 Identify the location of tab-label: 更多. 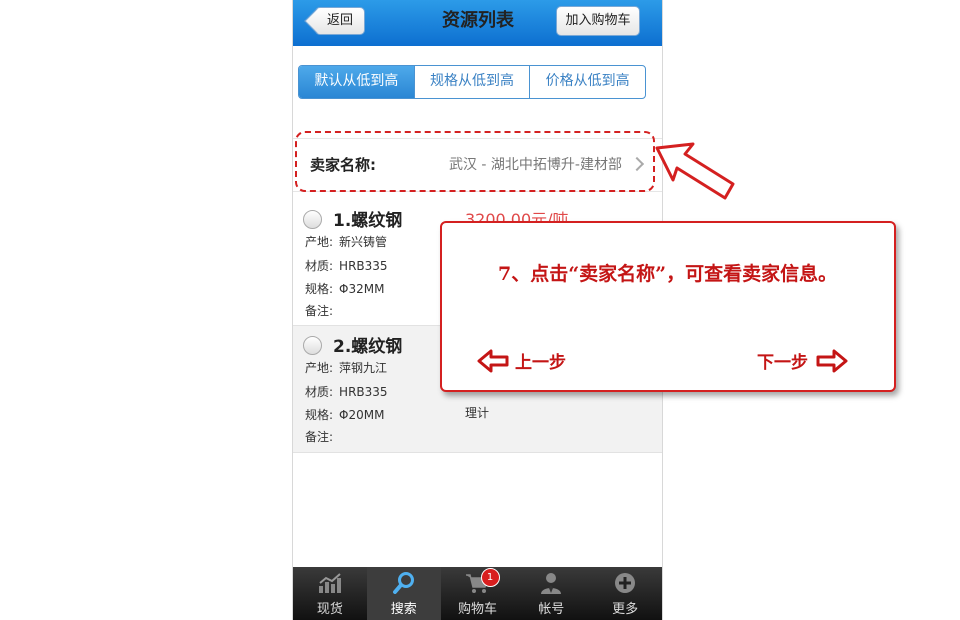
(625, 609).